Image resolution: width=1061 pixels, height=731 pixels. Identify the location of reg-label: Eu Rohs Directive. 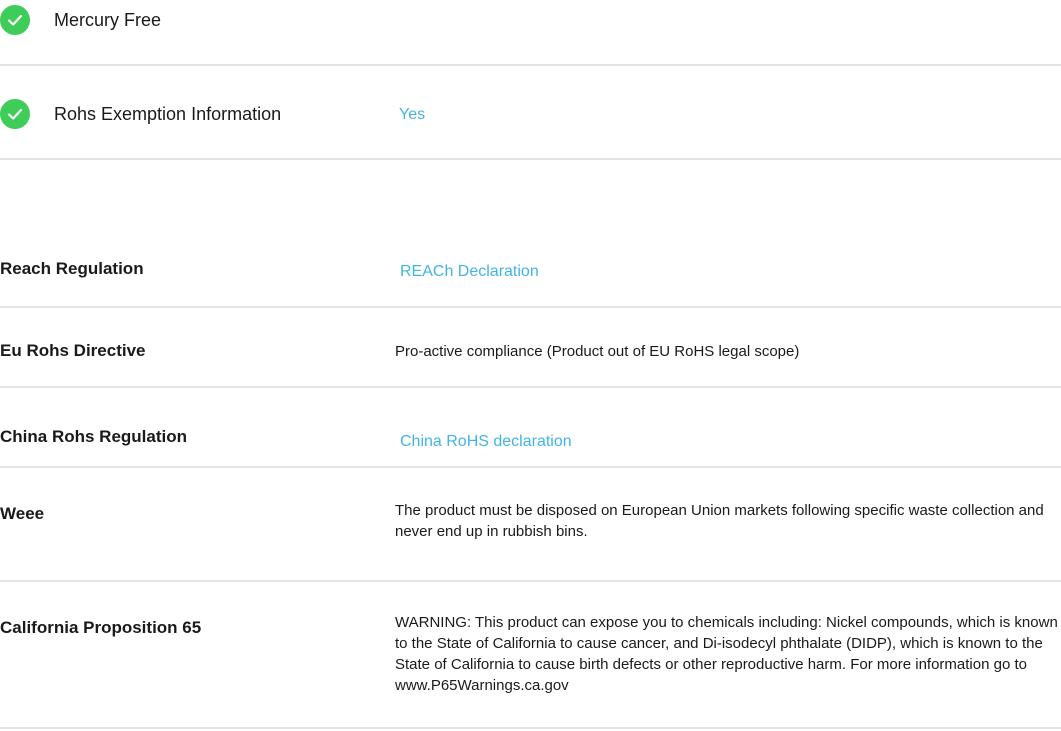
(73, 350).